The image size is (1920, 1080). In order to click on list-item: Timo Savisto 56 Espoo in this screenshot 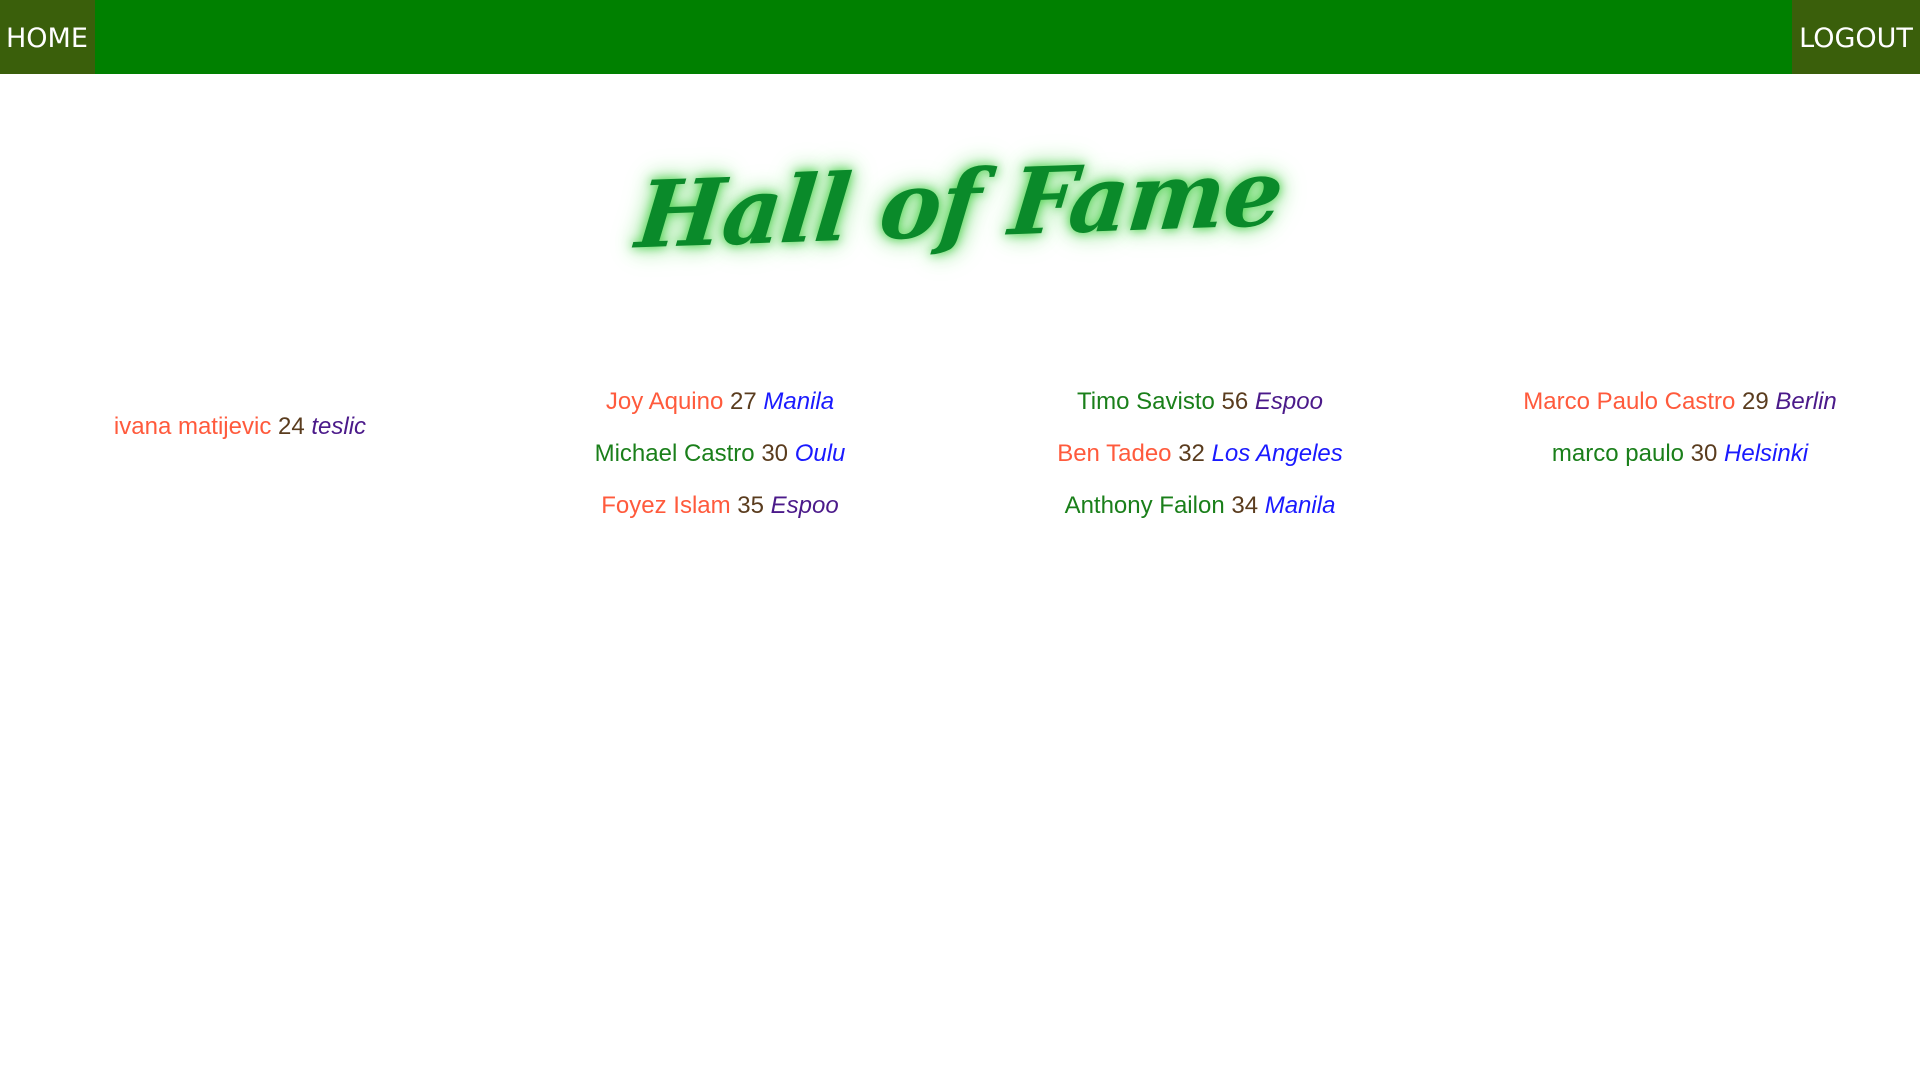, I will do `click(1200, 402)`.